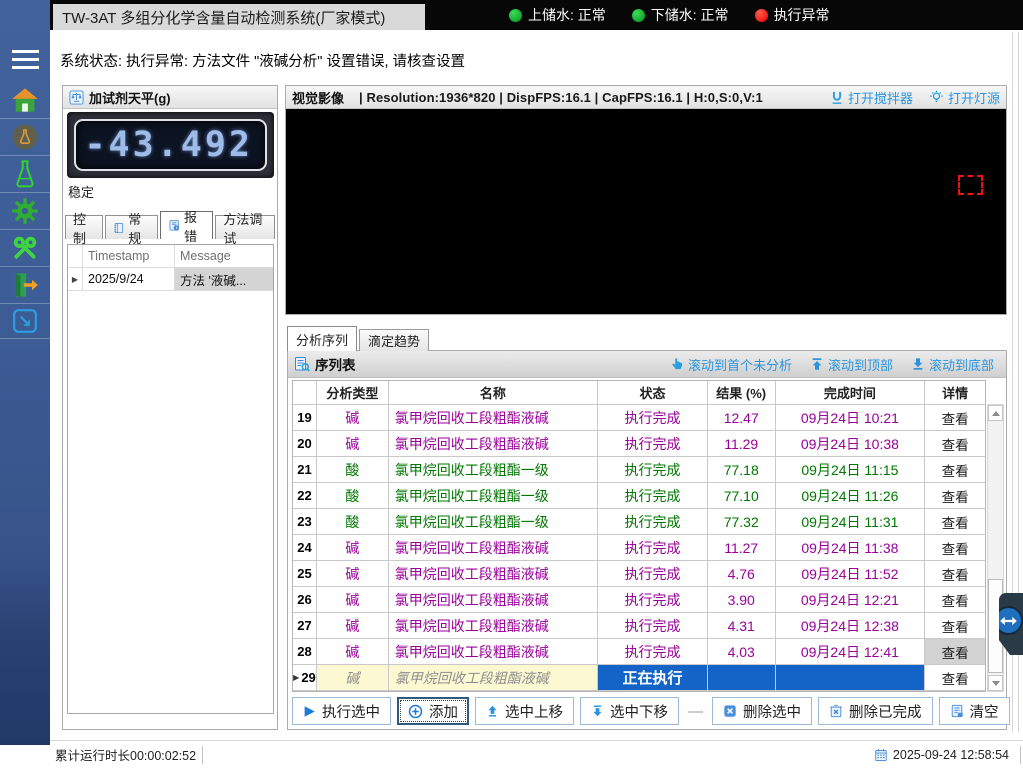 This screenshot has height=768, width=1023. What do you see at coordinates (952, 364) in the screenshot?
I see `scroll-to-bottom-link: 滚动到底部` at bounding box center [952, 364].